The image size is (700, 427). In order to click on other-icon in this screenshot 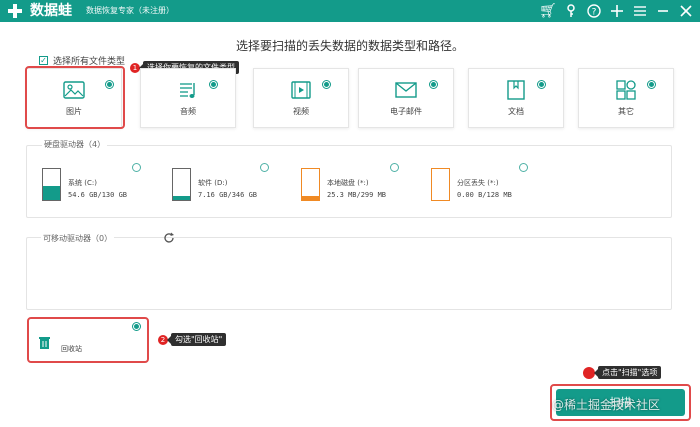, I will do `click(626, 90)`.